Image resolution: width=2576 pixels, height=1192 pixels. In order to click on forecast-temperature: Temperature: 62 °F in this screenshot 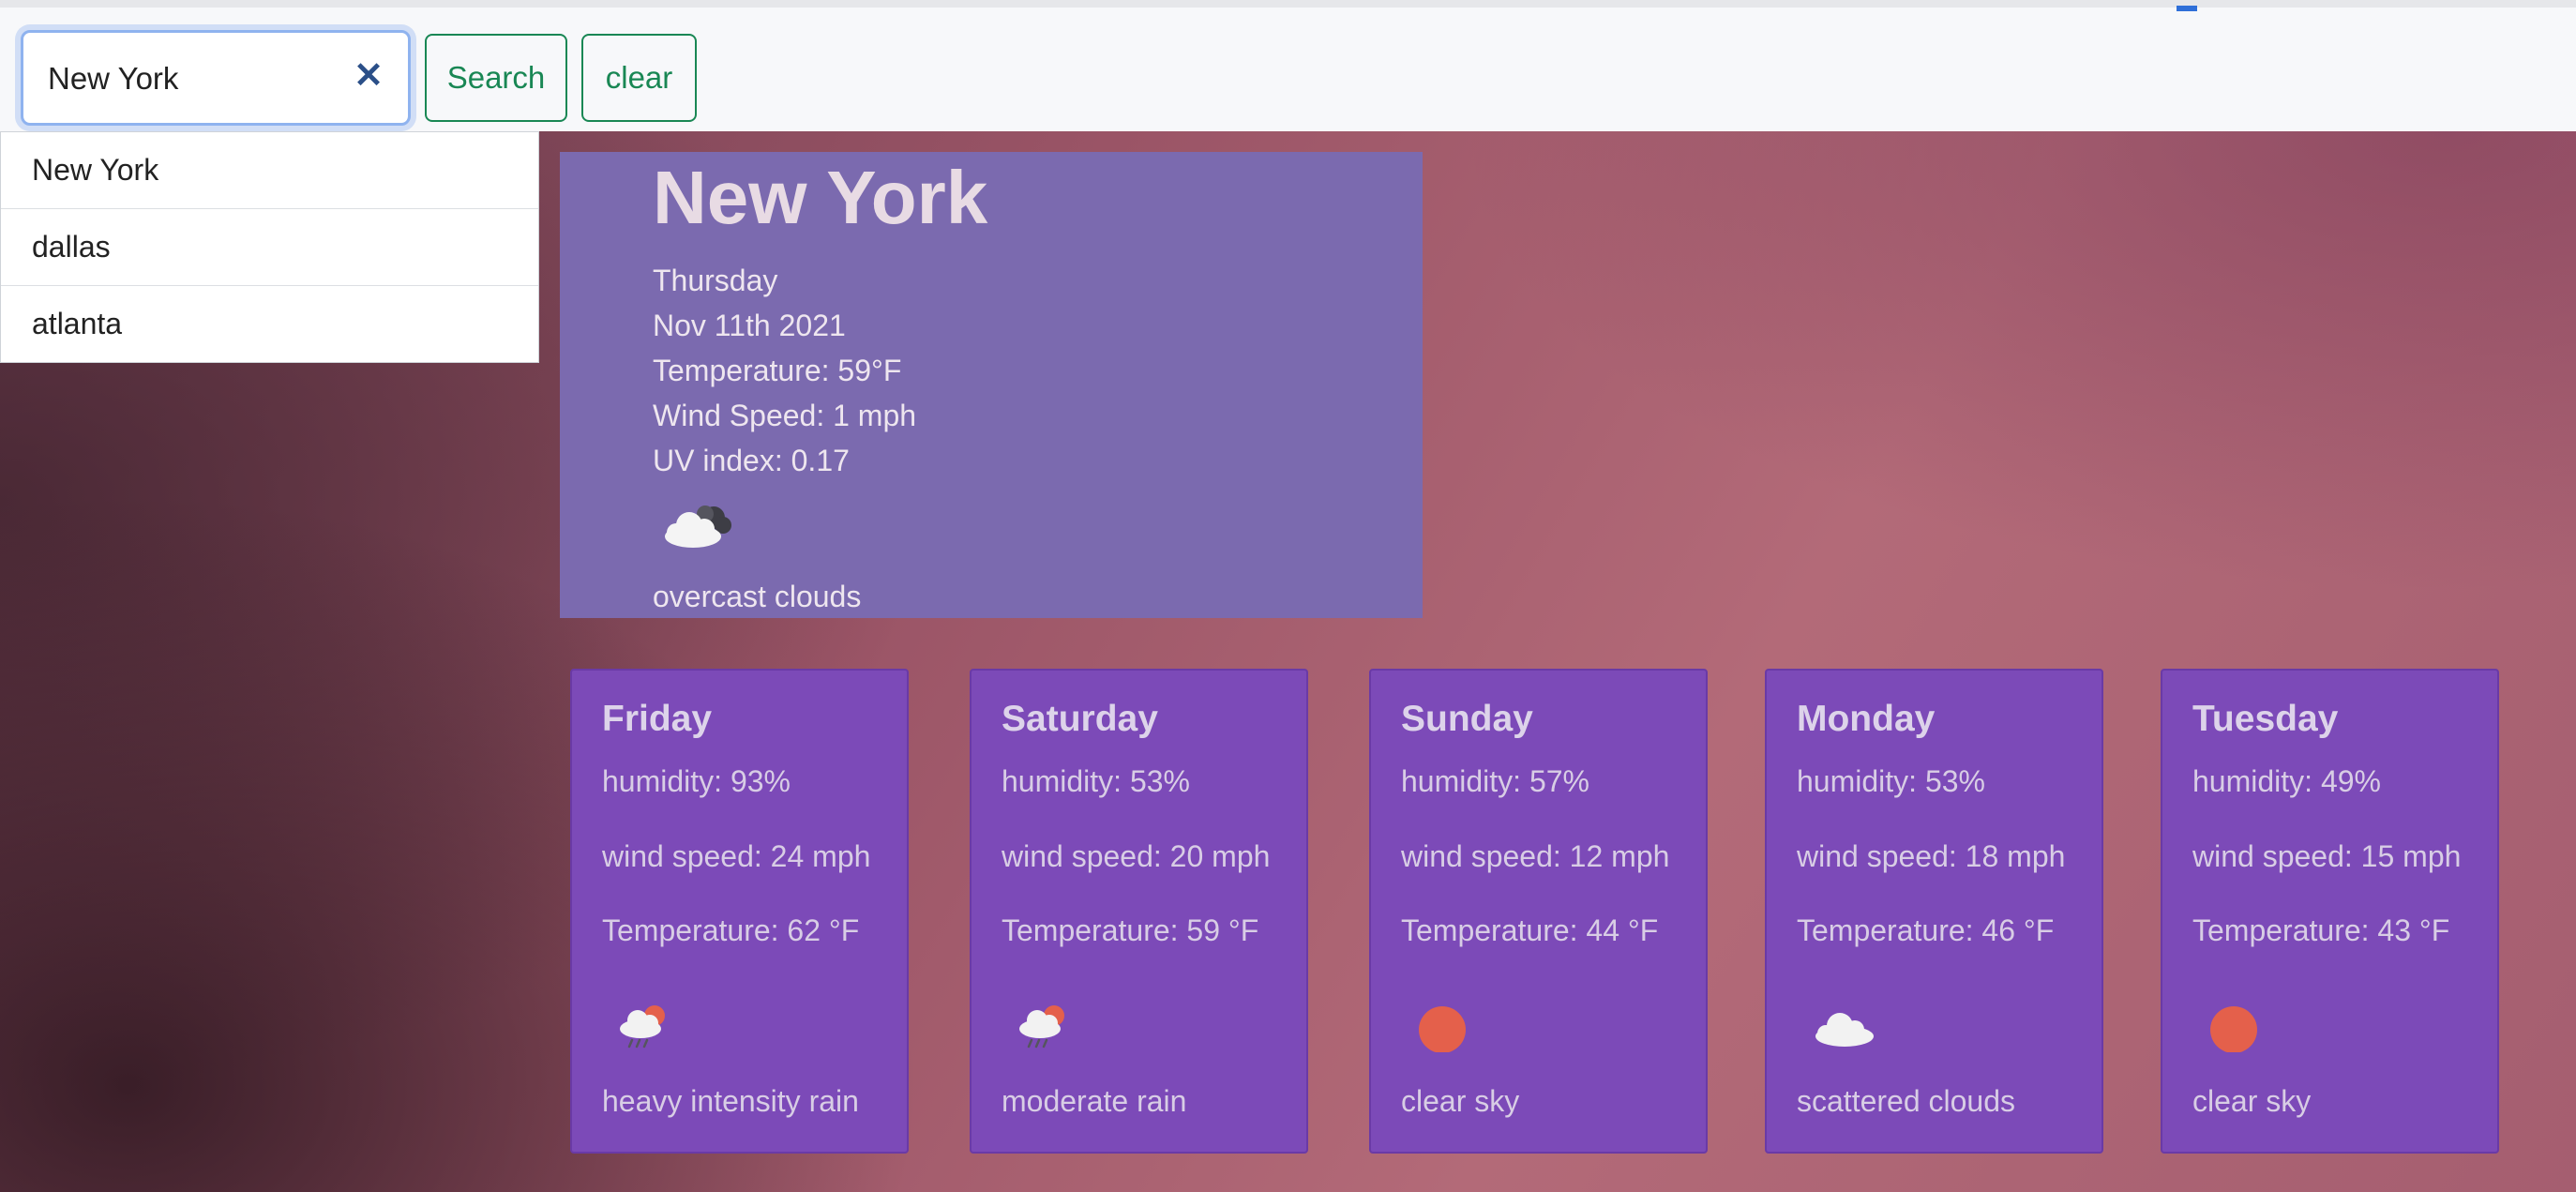, I will do `click(731, 930)`.